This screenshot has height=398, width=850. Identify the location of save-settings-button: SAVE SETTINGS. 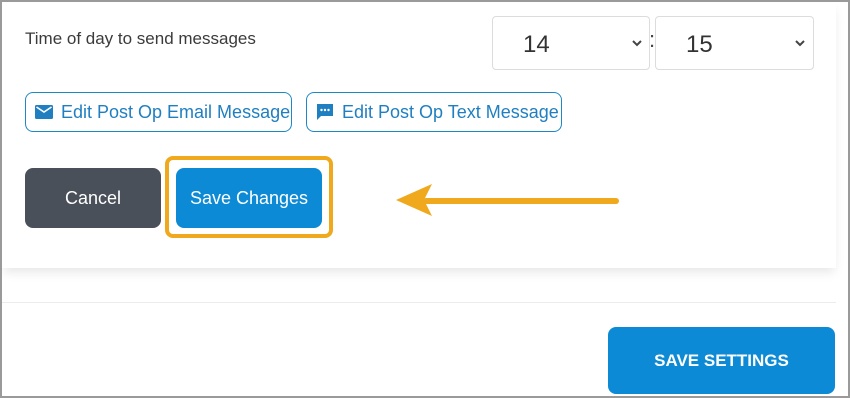
(721, 360).